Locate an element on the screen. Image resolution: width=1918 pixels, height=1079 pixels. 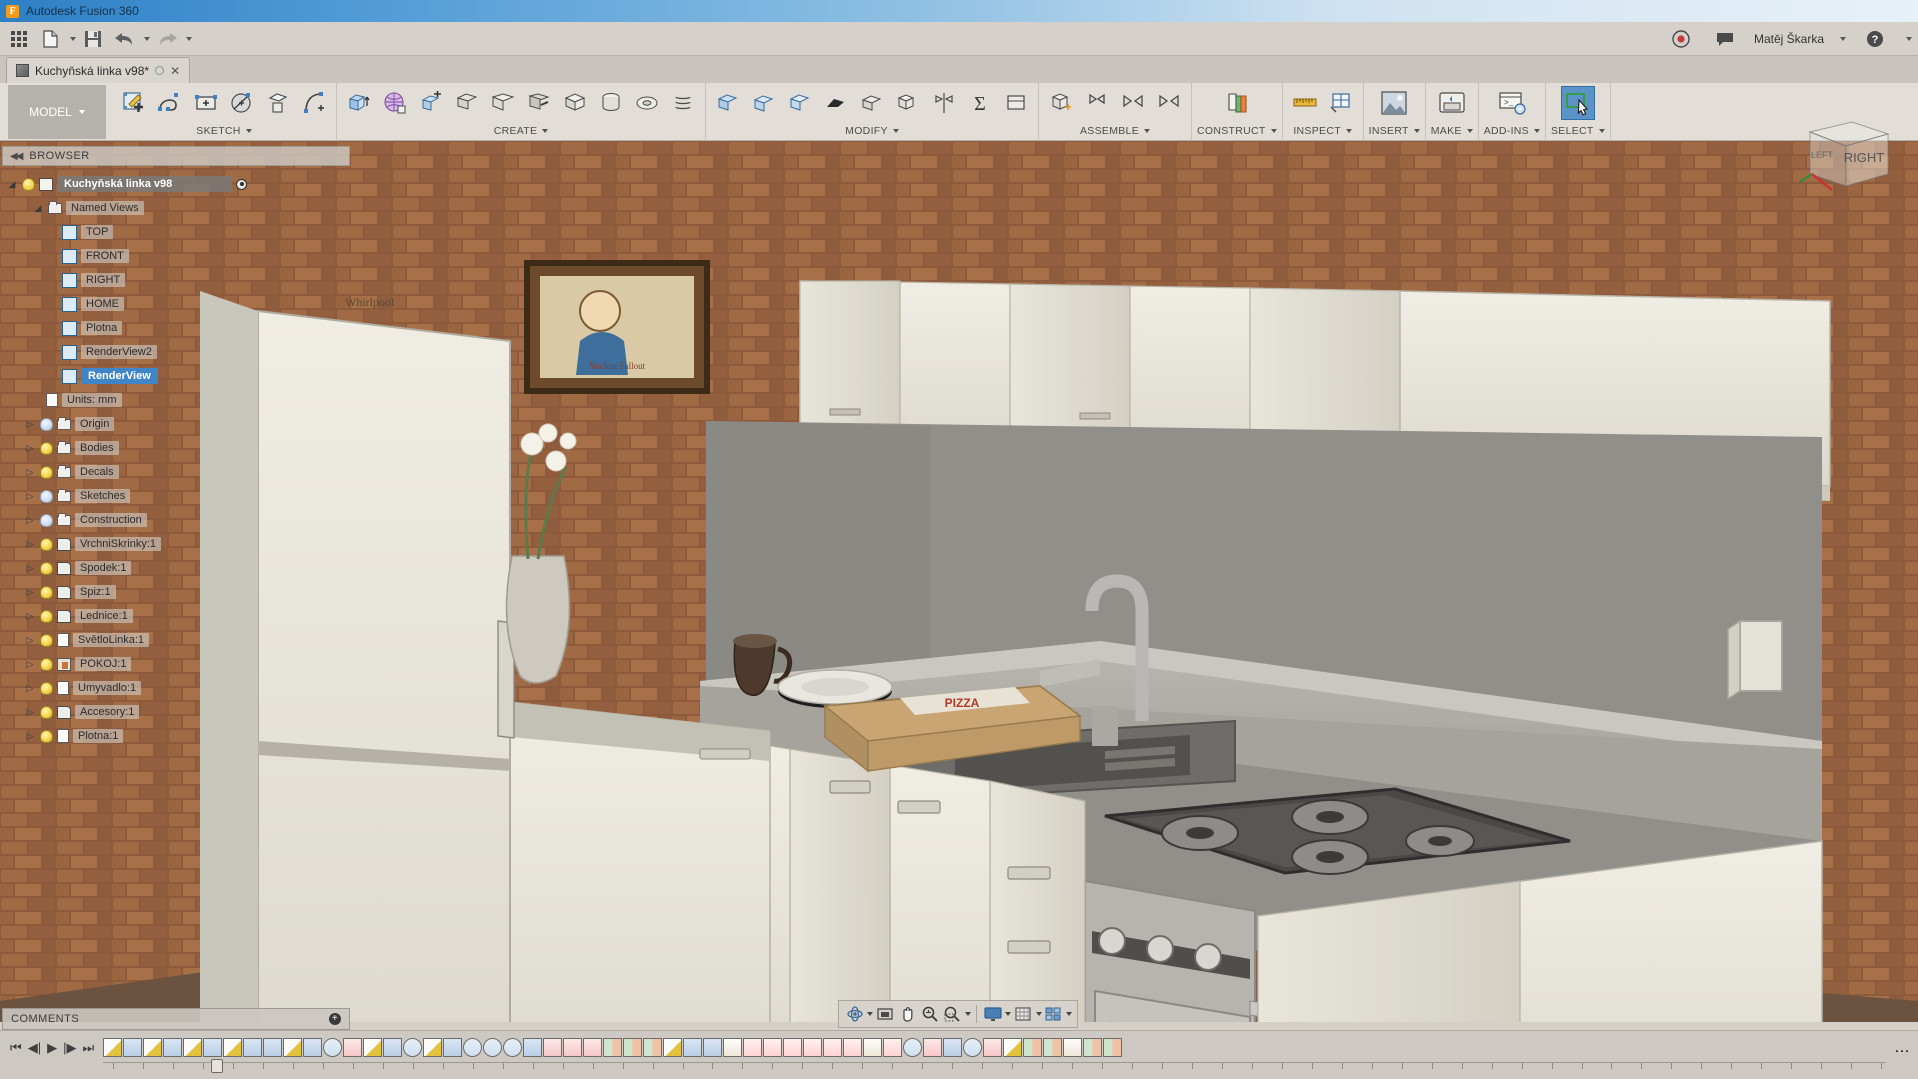
3d-print-icon is located at coordinates (1452, 103).